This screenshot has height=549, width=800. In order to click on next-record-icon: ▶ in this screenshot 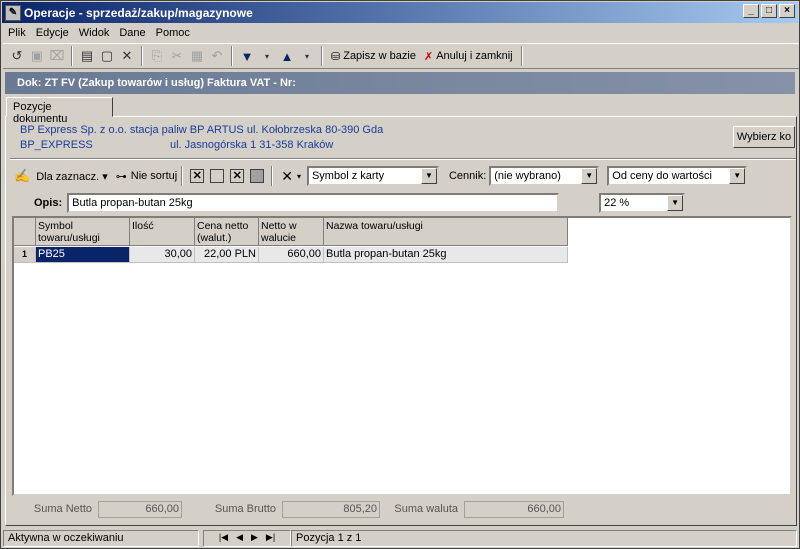, I will do `click(254, 538)`.